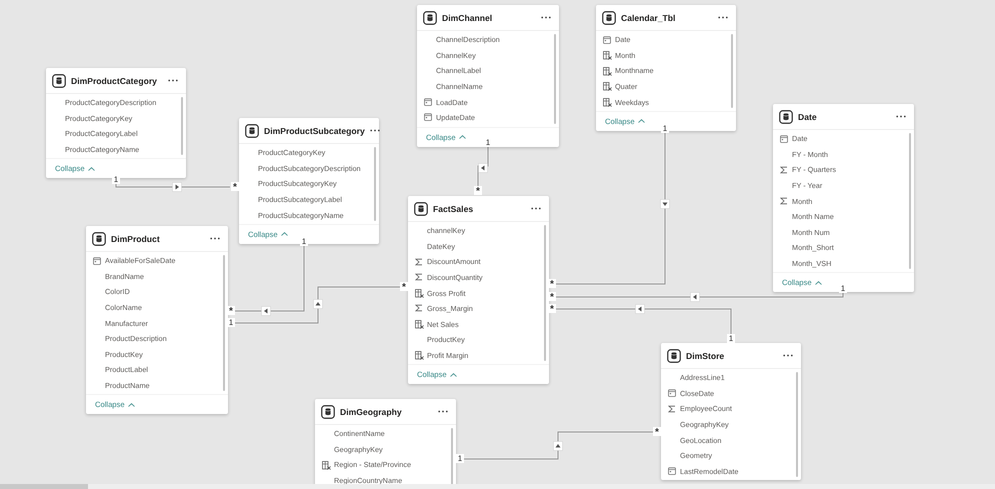  I want to click on table-title: DimProductSubcategory, so click(314, 131).